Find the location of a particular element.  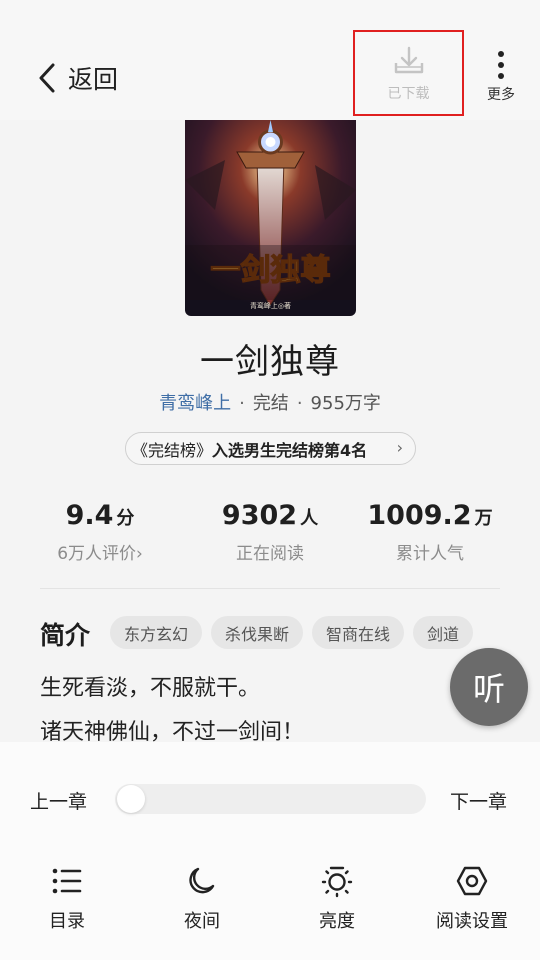

moon-icon is located at coordinates (202, 880).